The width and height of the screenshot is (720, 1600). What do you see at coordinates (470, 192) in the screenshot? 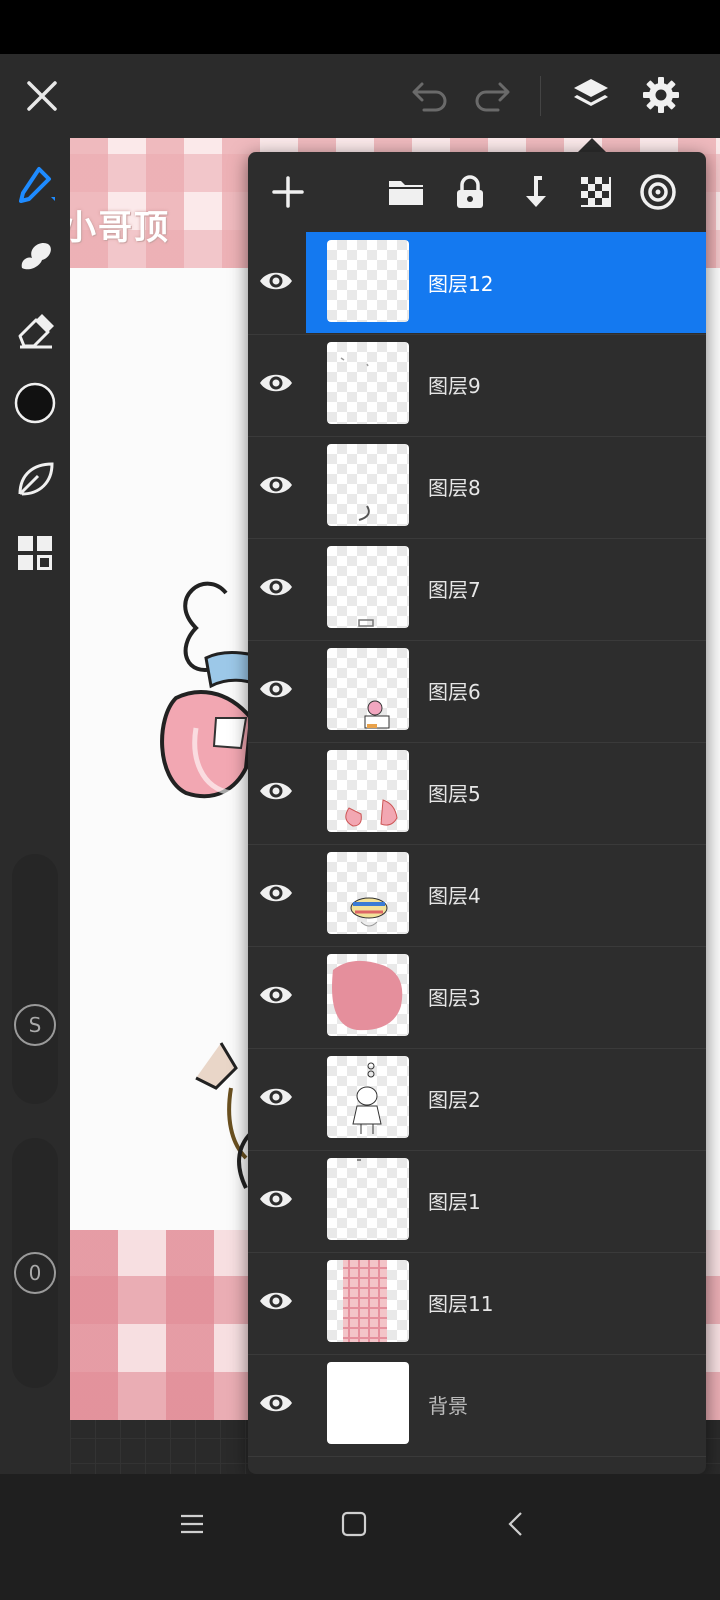
I see `lock-icon` at bounding box center [470, 192].